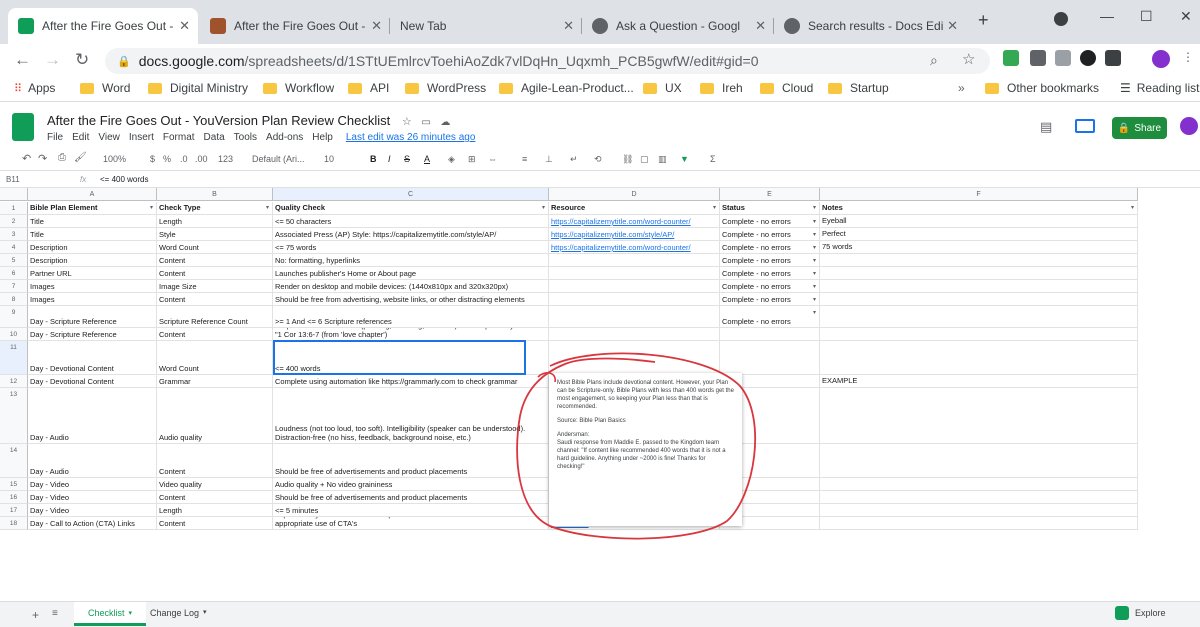  What do you see at coordinates (103, 26) in the screenshot?
I see `browser-tab-1: After the Fire Goes Out - ✕` at bounding box center [103, 26].